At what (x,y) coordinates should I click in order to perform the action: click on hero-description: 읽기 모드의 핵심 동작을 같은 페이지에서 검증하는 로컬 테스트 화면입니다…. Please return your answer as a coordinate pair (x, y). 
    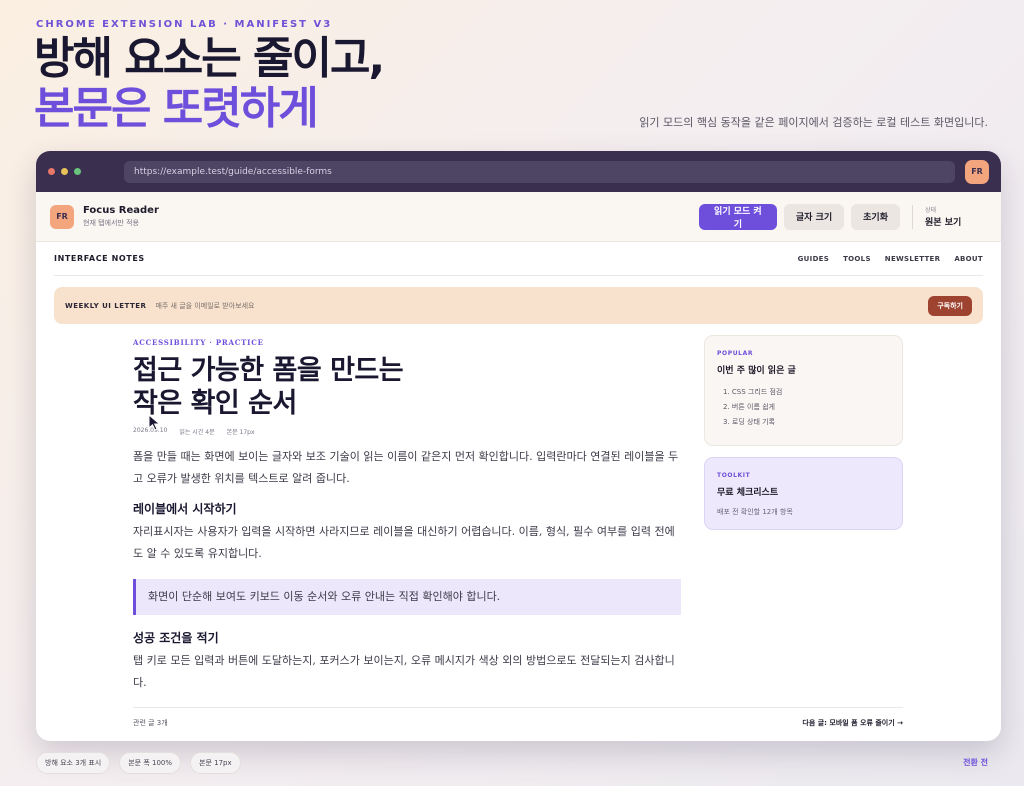
    Looking at the image, I should click on (813, 122).